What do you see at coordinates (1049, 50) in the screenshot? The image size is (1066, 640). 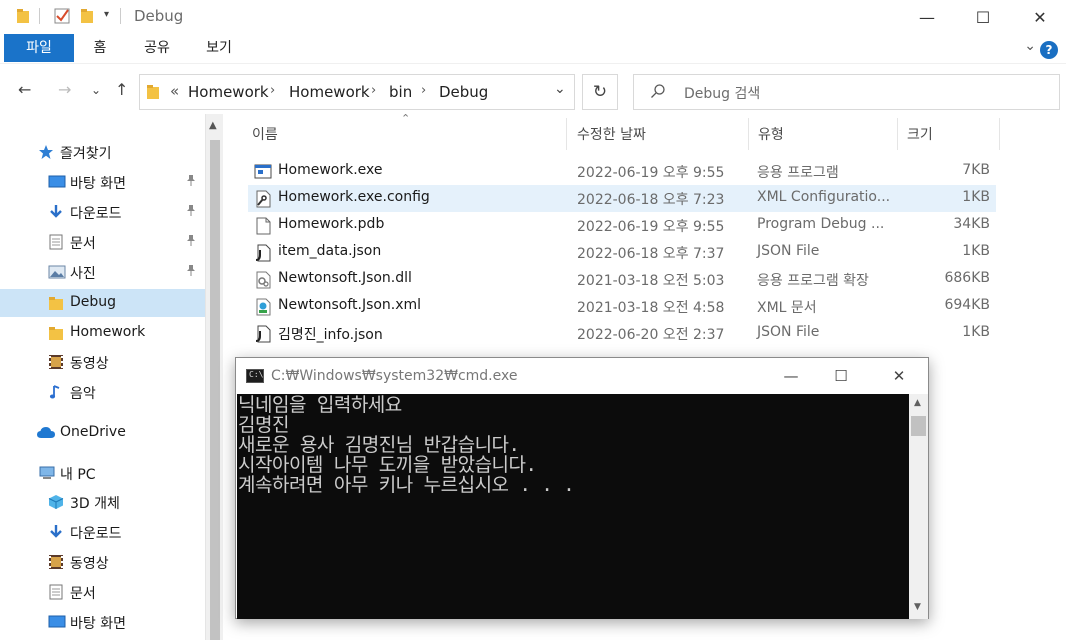 I see `help-button: ?` at bounding box center [1049, 50].